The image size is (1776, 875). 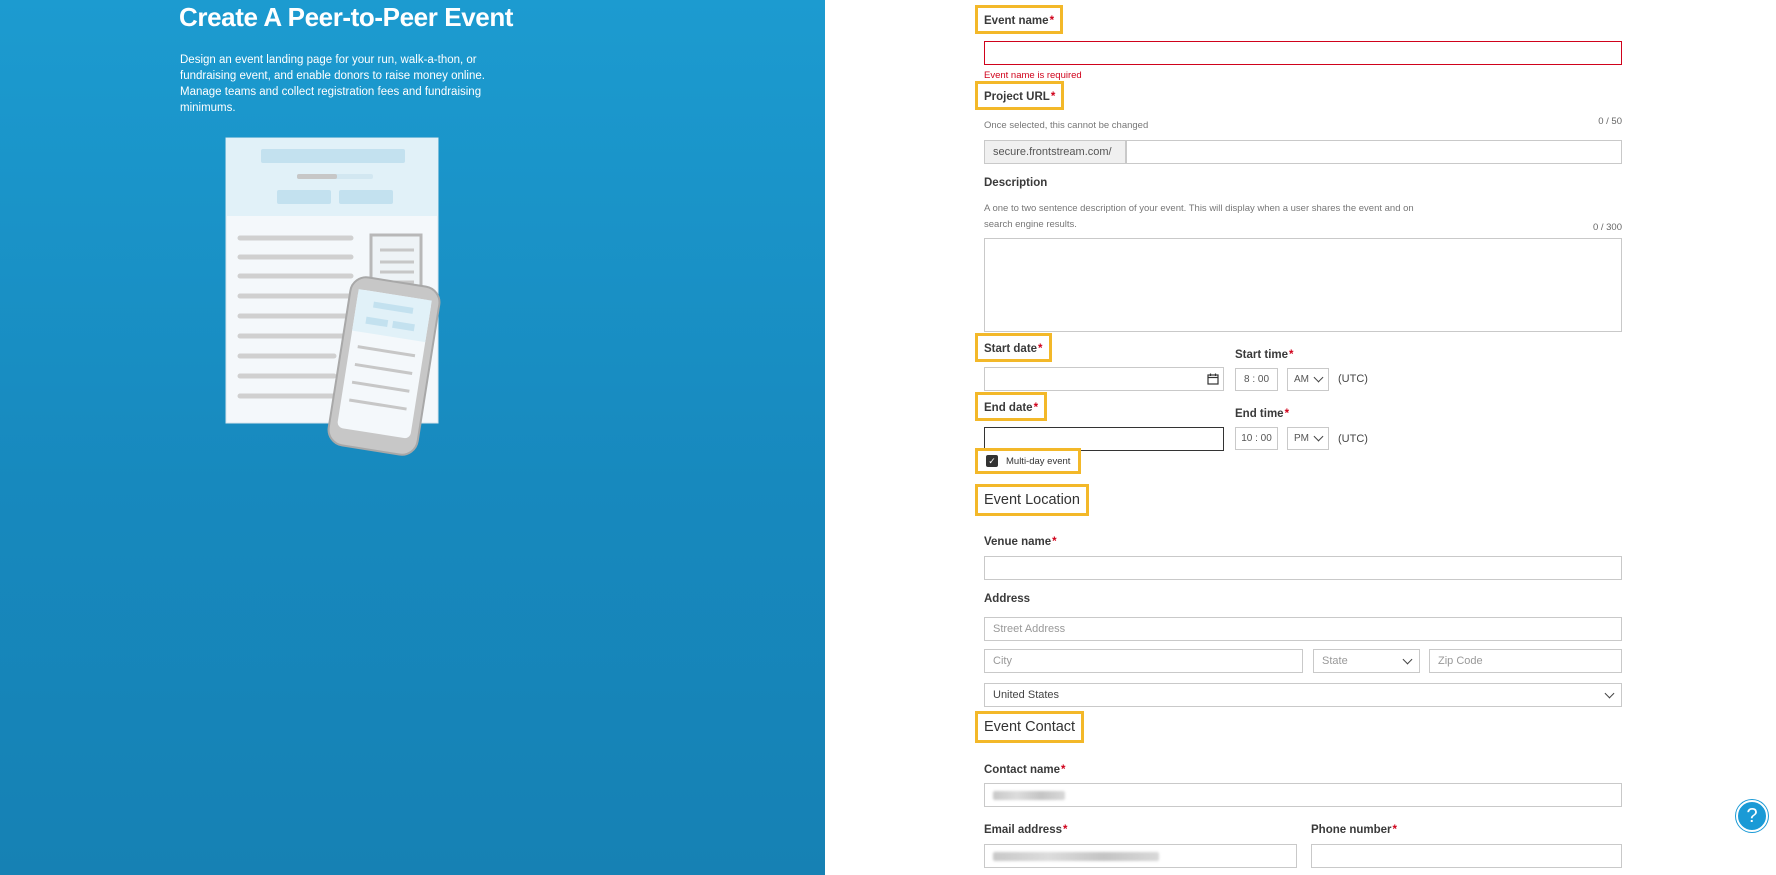 What do you see at coordinates (1038, 461) in the screenshot?
I see `multi-day-label: Multi-day event` at bounding box center [1038, 461].